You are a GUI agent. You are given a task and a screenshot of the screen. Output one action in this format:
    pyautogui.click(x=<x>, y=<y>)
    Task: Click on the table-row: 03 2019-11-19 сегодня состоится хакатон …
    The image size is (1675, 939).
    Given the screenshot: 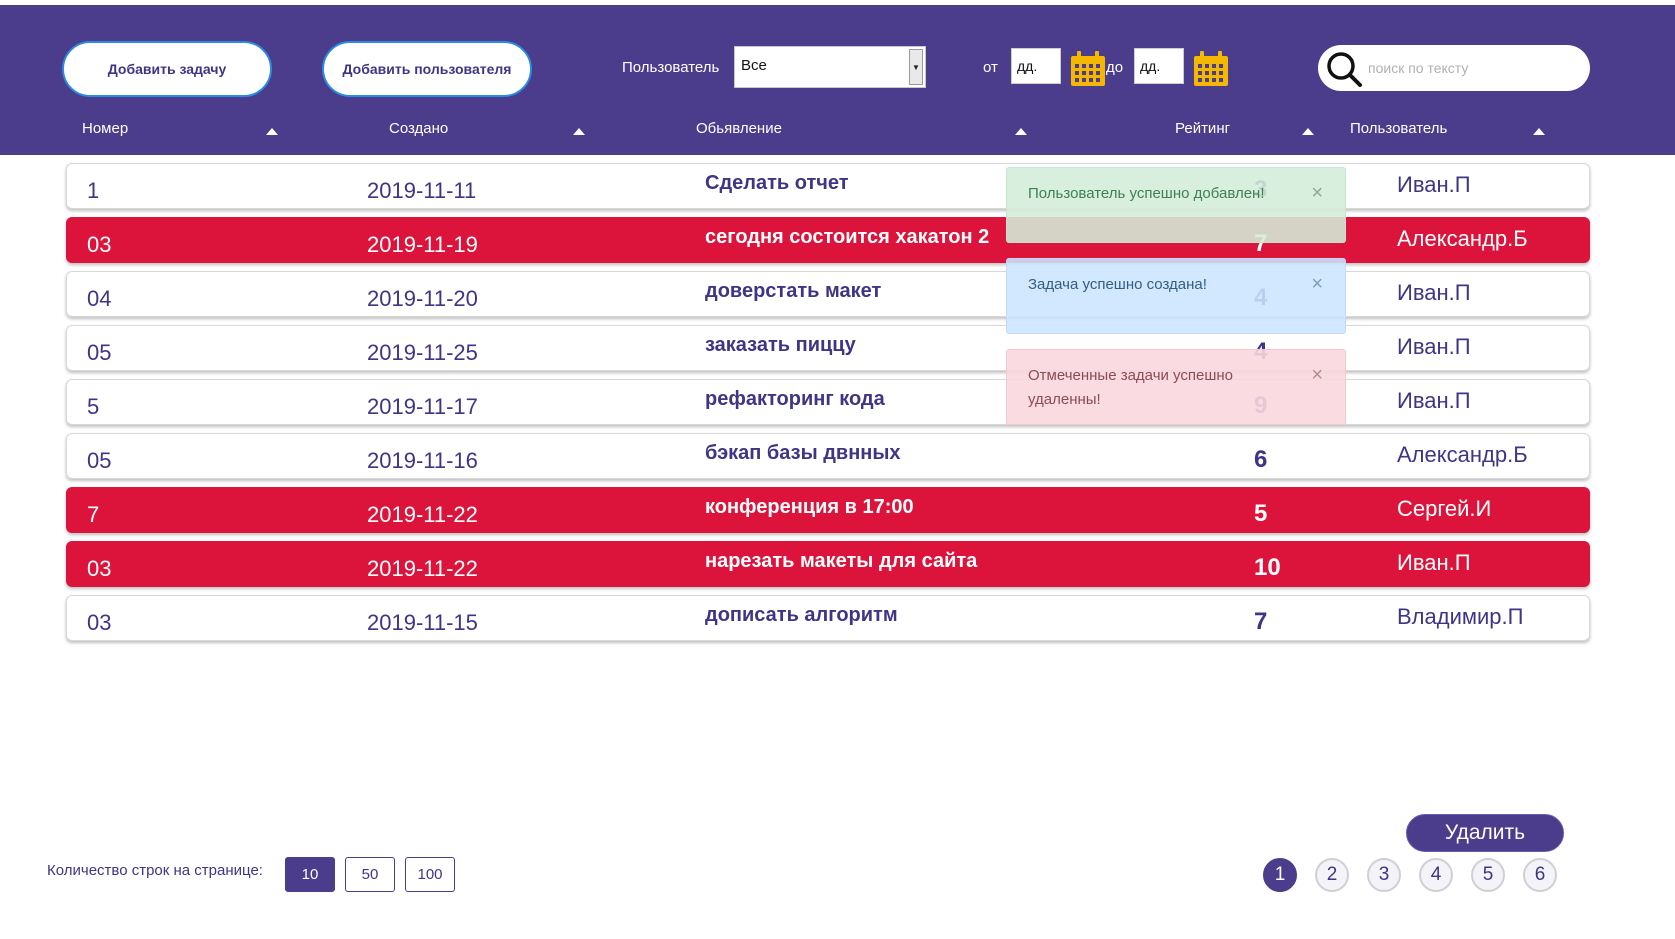 What is the action you would take?
    pyautogui.click(x=828, y=240)
    